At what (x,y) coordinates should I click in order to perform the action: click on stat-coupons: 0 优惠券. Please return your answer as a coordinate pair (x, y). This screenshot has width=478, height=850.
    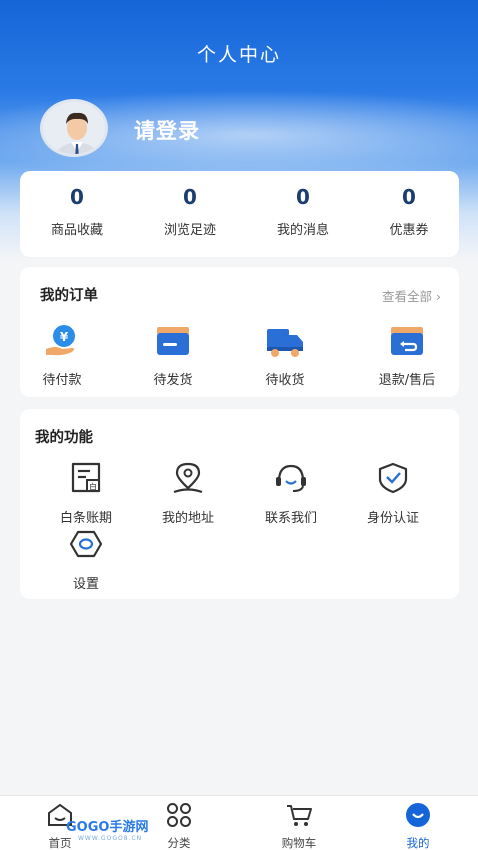
    Looking at the image, I should click on (409, 211).